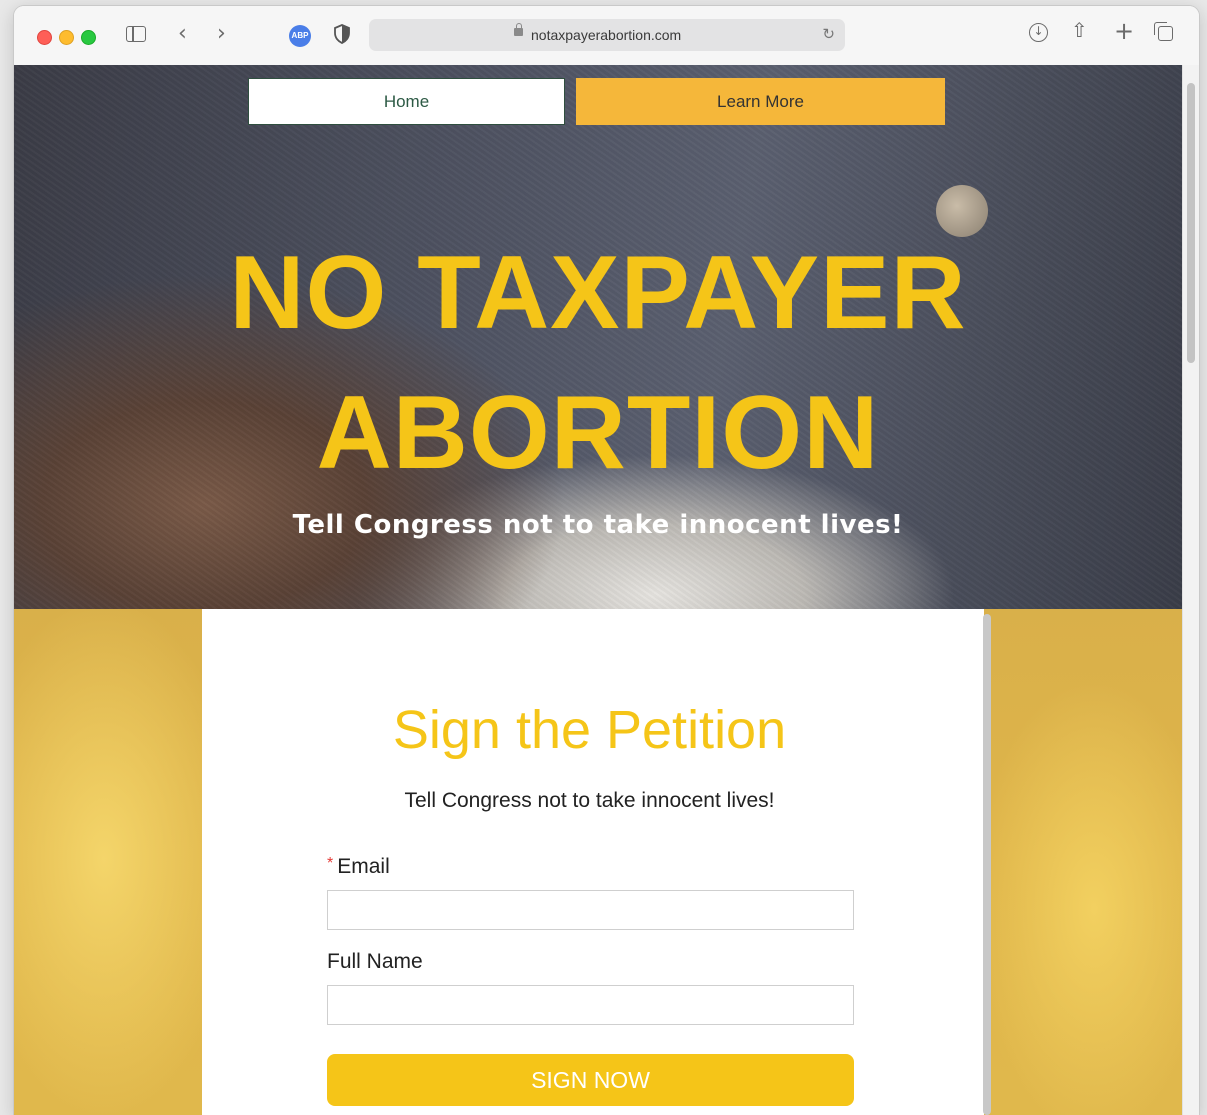 This screenshot has height=1115, width=1207. What do you see at coordinates (598, 433) in the screenshot?
I see `hero-title-line-2: ABORTION` at bounding box center [598, 433].